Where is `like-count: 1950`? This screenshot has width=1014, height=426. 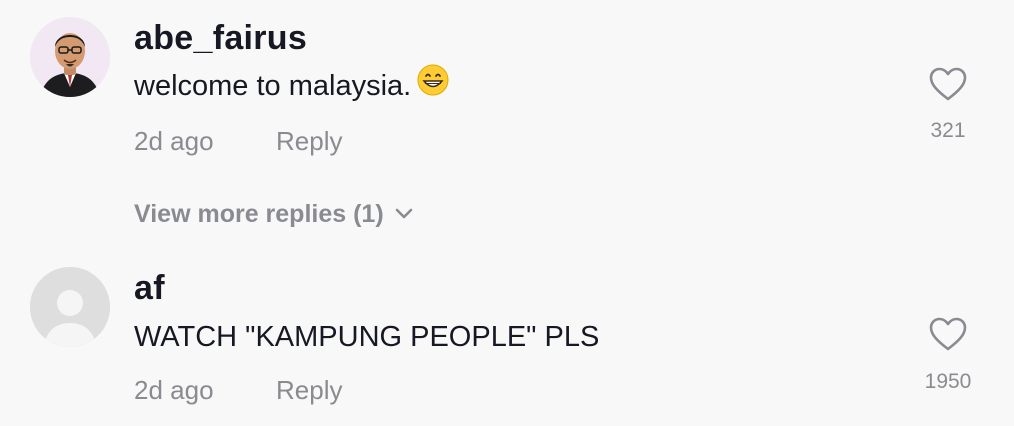
like-count: 1950 is located at coordinates (948, 381).